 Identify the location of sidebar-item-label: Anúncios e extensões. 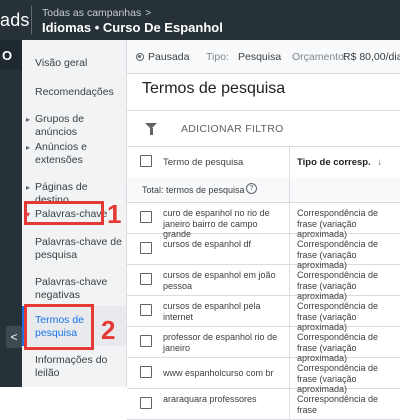
(61, 153).